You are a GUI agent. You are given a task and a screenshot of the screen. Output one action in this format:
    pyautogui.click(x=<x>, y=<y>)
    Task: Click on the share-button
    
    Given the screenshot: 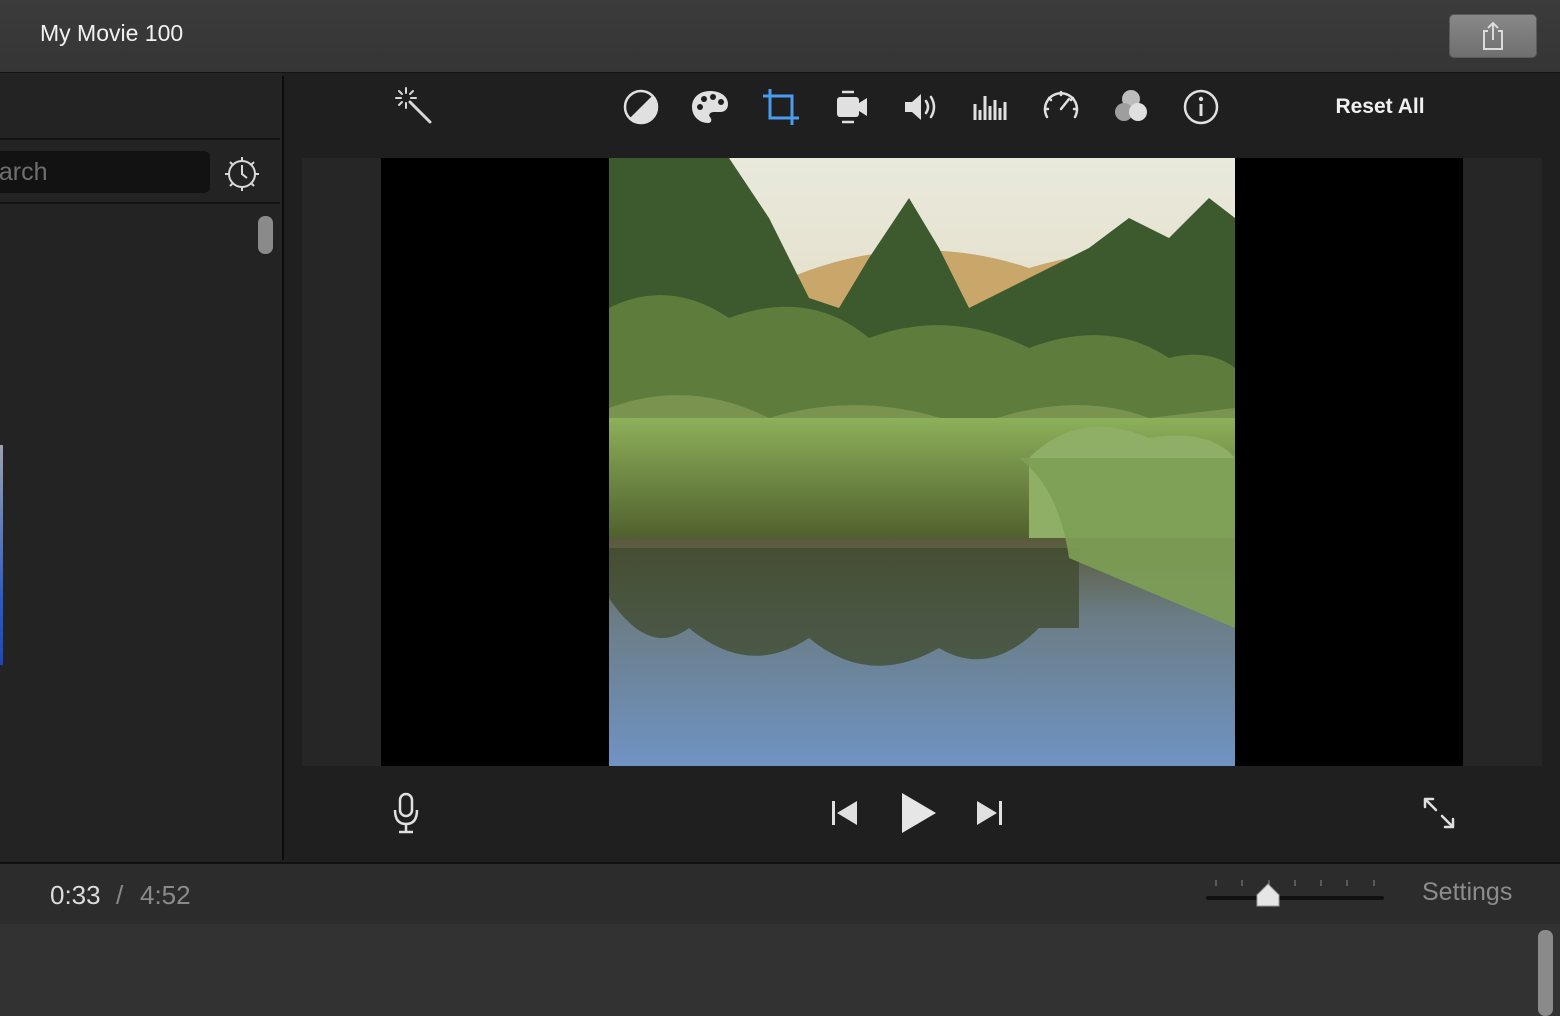 What is the action you would take?
    pyautogui.click(x=1493, y=36)
    